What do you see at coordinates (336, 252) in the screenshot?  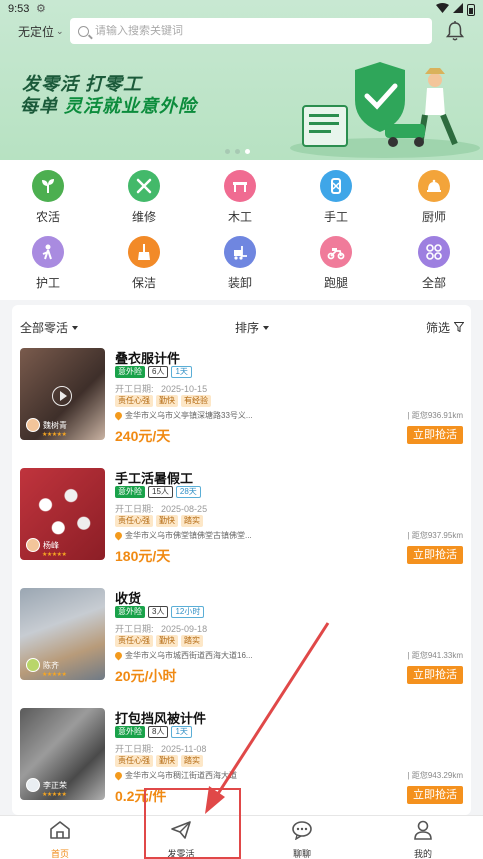 I see `scooter-icon` at bounding box center [336, 252].